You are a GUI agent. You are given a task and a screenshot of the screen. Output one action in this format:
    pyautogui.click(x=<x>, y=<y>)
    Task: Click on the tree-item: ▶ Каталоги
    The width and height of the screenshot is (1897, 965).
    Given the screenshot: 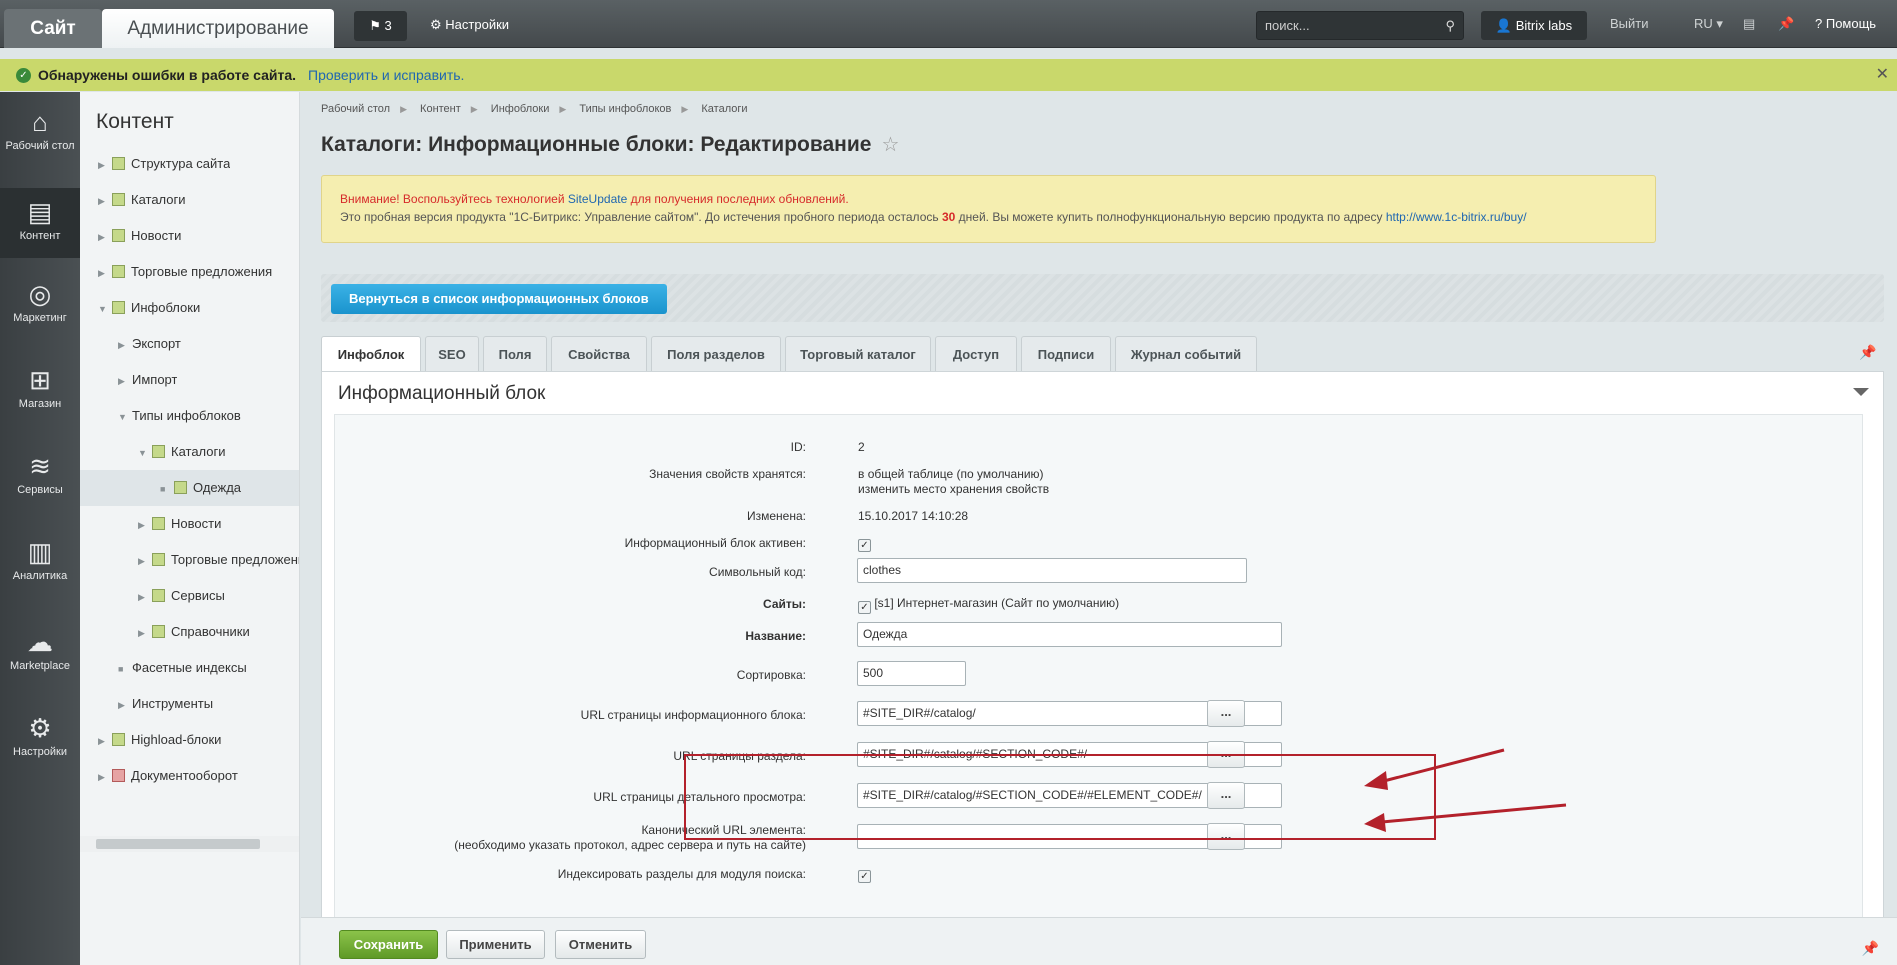 What is the action you would take?
    pyautogui.click(x=142, y=200)
    